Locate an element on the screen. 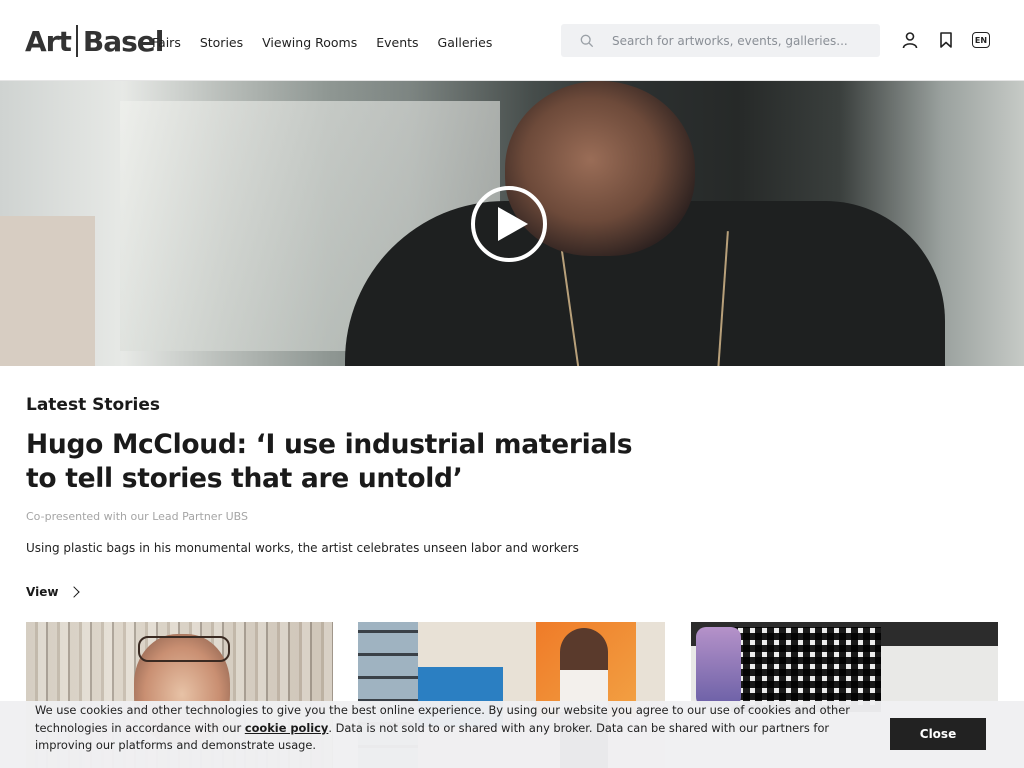  art-basel-logo: Art Basel is located at coordinates (94, 41).